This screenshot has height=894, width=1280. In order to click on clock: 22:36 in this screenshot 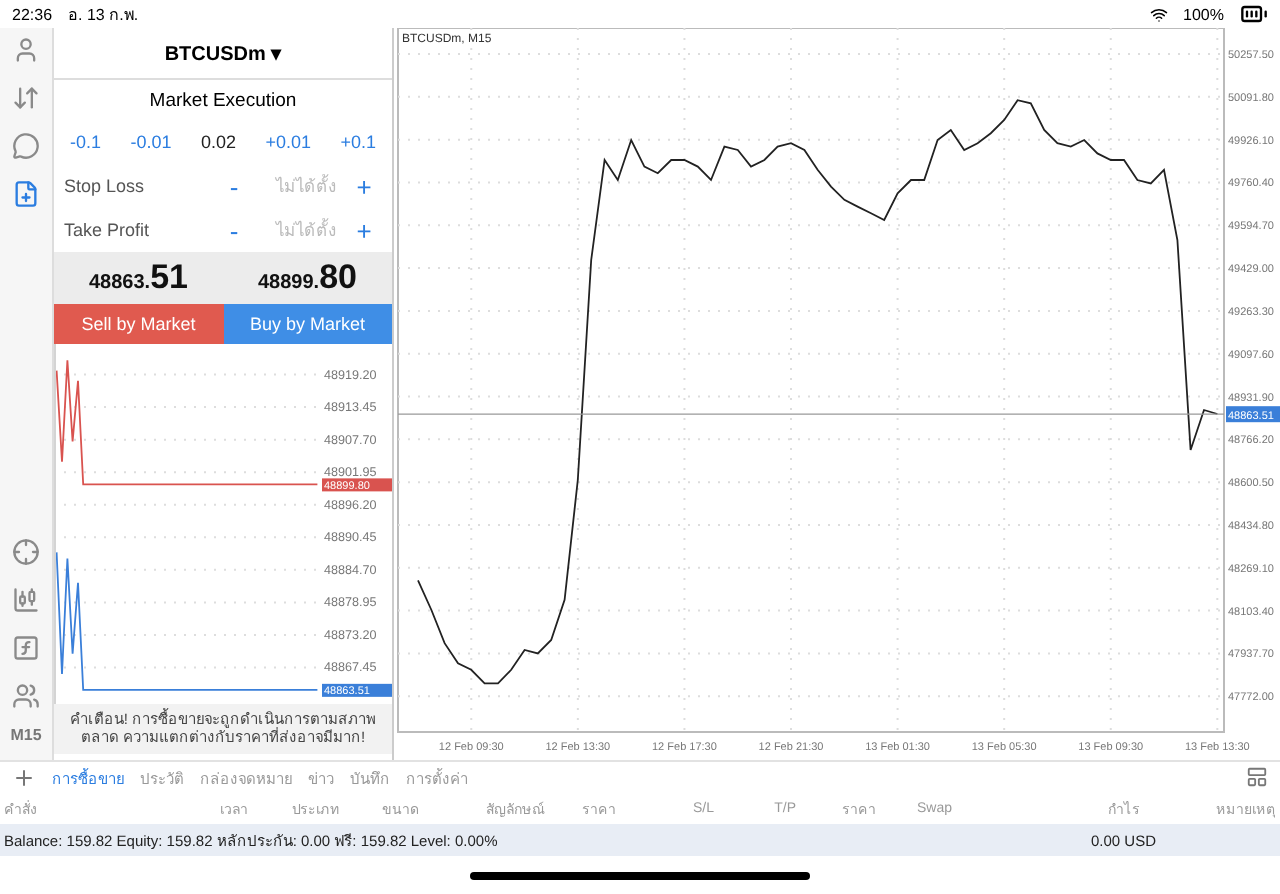, I will do `click(32, 14)`.